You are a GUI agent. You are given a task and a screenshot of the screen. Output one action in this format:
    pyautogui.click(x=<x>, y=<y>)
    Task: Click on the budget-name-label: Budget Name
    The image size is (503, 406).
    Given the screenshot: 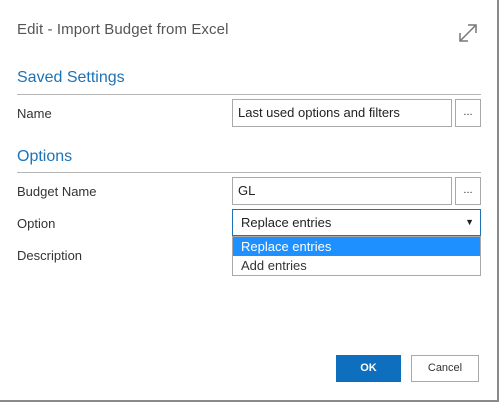 What is the action you would take?
    pyautogui.click(x=57, y=191)
    